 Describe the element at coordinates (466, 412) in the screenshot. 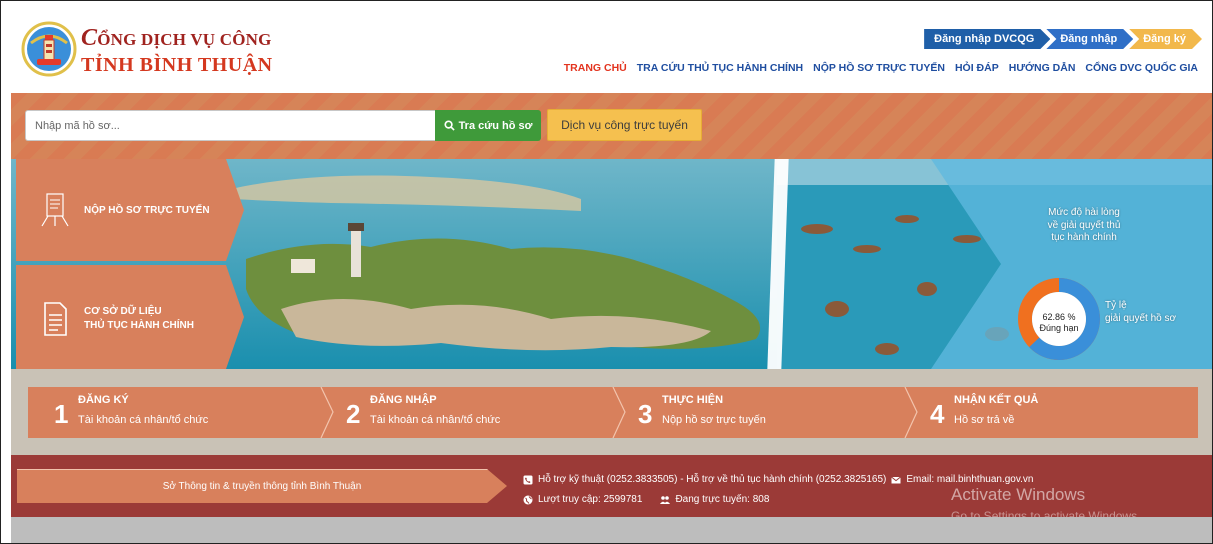

I see `step-login: 2 ĐĂNG NHẬP Tài khoản cá nhân/tổ chức` at that location.